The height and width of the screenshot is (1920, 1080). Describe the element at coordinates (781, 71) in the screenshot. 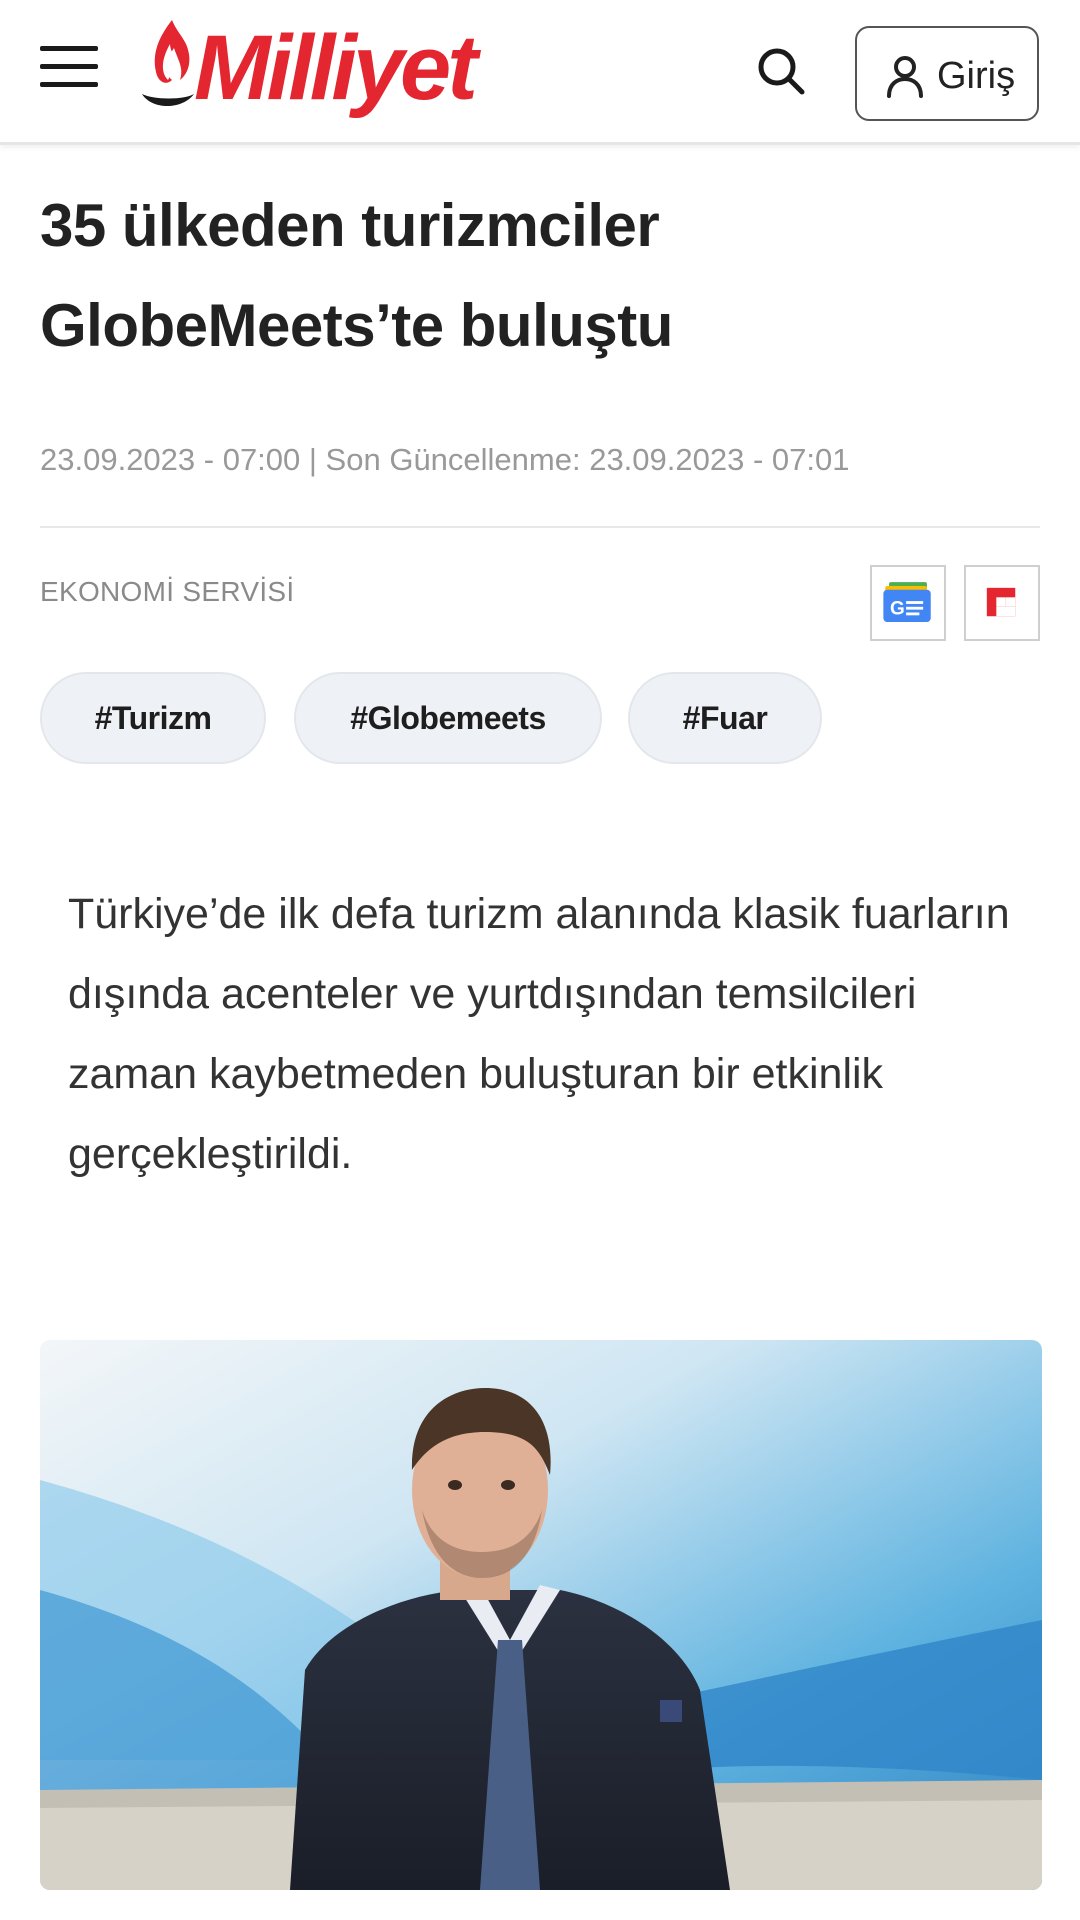

I see `search-icon` at that location.